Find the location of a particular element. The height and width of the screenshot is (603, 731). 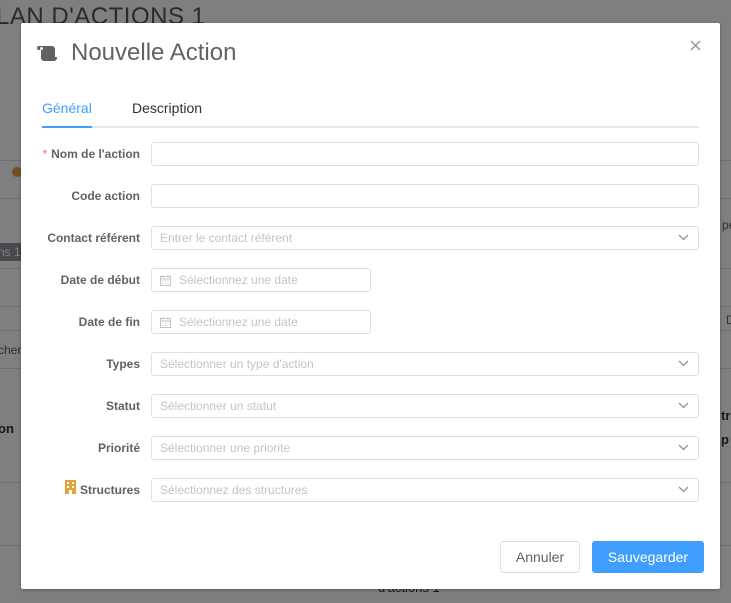

dialog-header: Nouvelle Action is located at coordinates (136, 53).